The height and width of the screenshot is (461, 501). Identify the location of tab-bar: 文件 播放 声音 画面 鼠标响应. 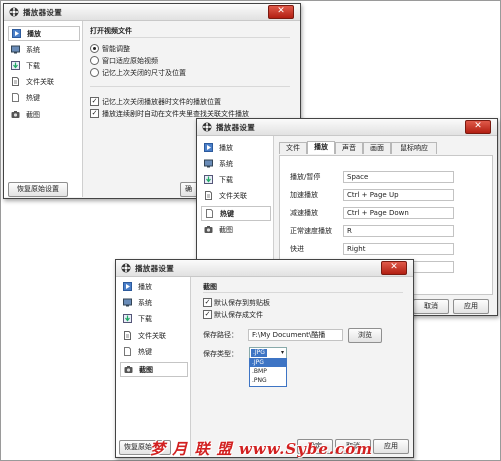
(384, 148).